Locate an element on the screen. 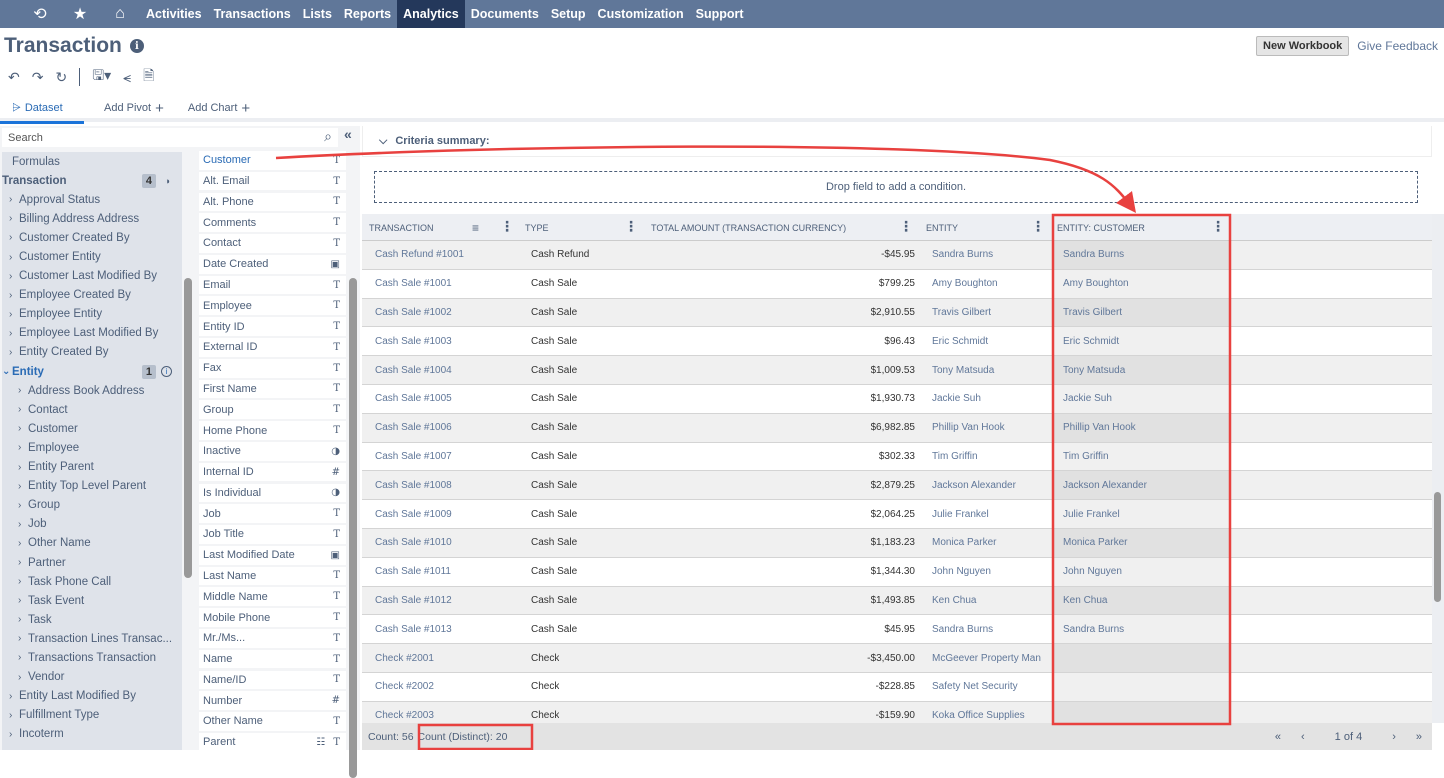 The height and width of the screenshot is (778, 1444). tree-item: ⌄ Entity 1 i is located at coordinates (92, 371).